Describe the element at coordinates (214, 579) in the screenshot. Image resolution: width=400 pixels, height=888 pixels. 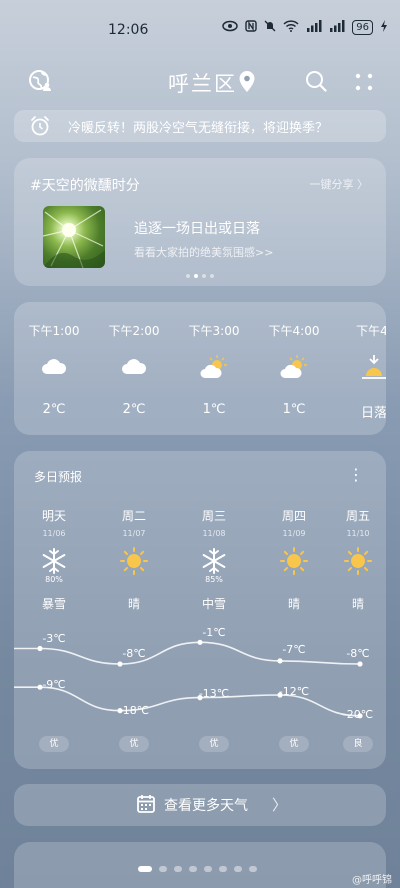
I see `precip-probability: 85%` at that location.